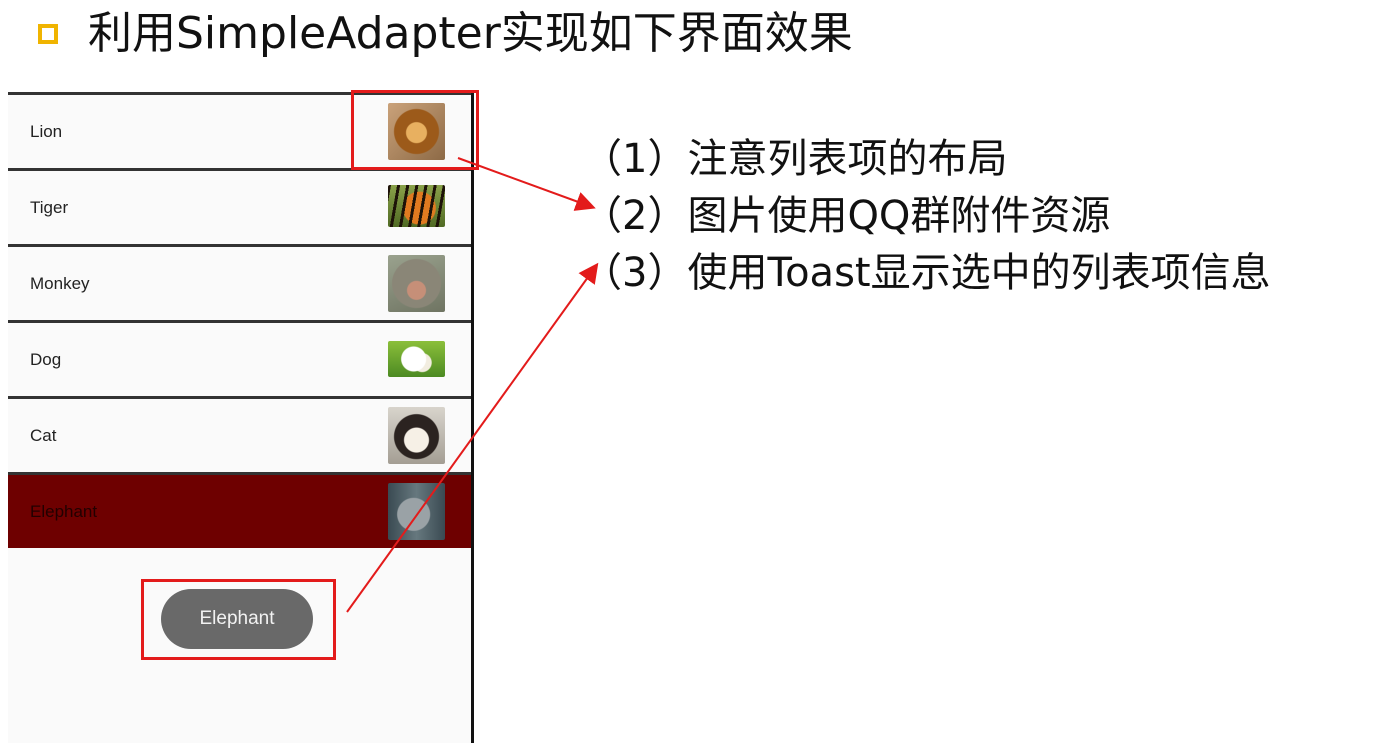  Describe the element at coordinates (926, 273) in the screenshot. I see `note-3: （3）使用Toast显示选中的列表项信息` at that location.